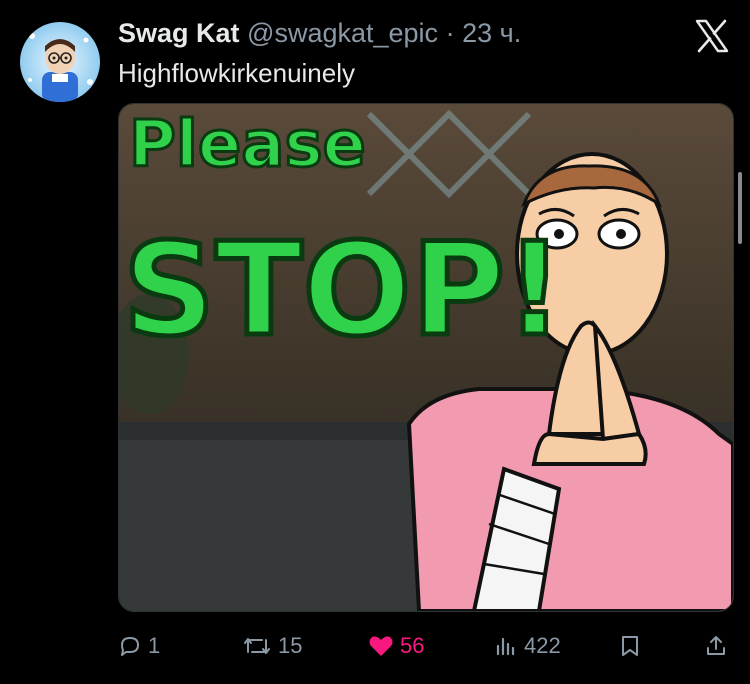 The image size is (750, 684). I want to click on tweet-text: Highflowkirkenuinely, so click(236, 73).